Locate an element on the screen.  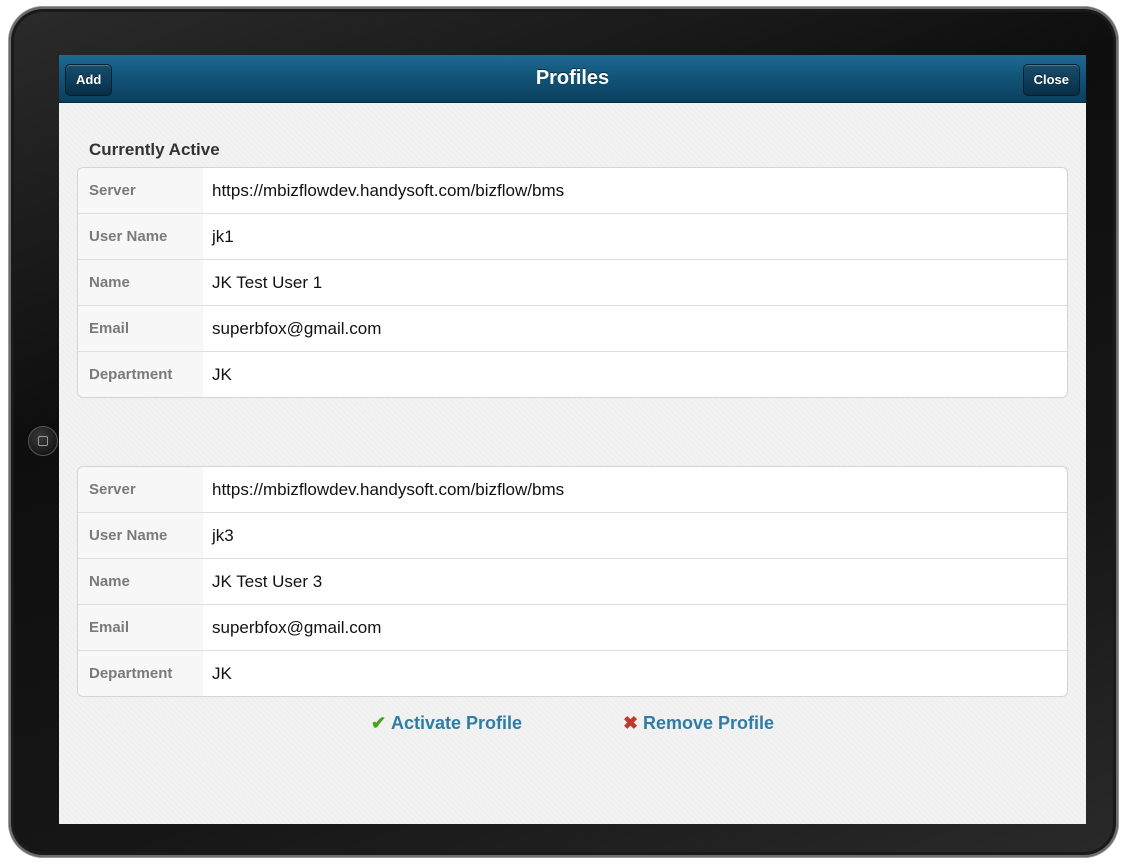
row-value: jk3 is located at coordinates (223, 535).